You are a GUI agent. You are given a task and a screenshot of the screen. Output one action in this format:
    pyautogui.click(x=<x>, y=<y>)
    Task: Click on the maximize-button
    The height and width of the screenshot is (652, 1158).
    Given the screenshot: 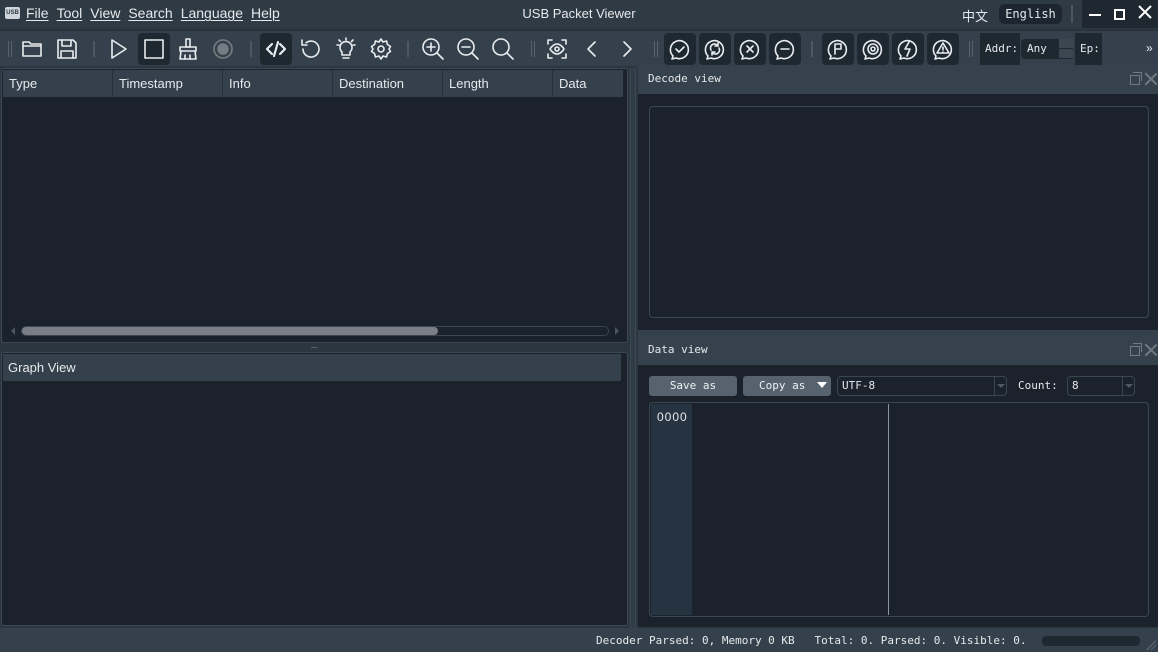 What is the action you would take?
    pyautogui.click(x=1120, y=14)
    